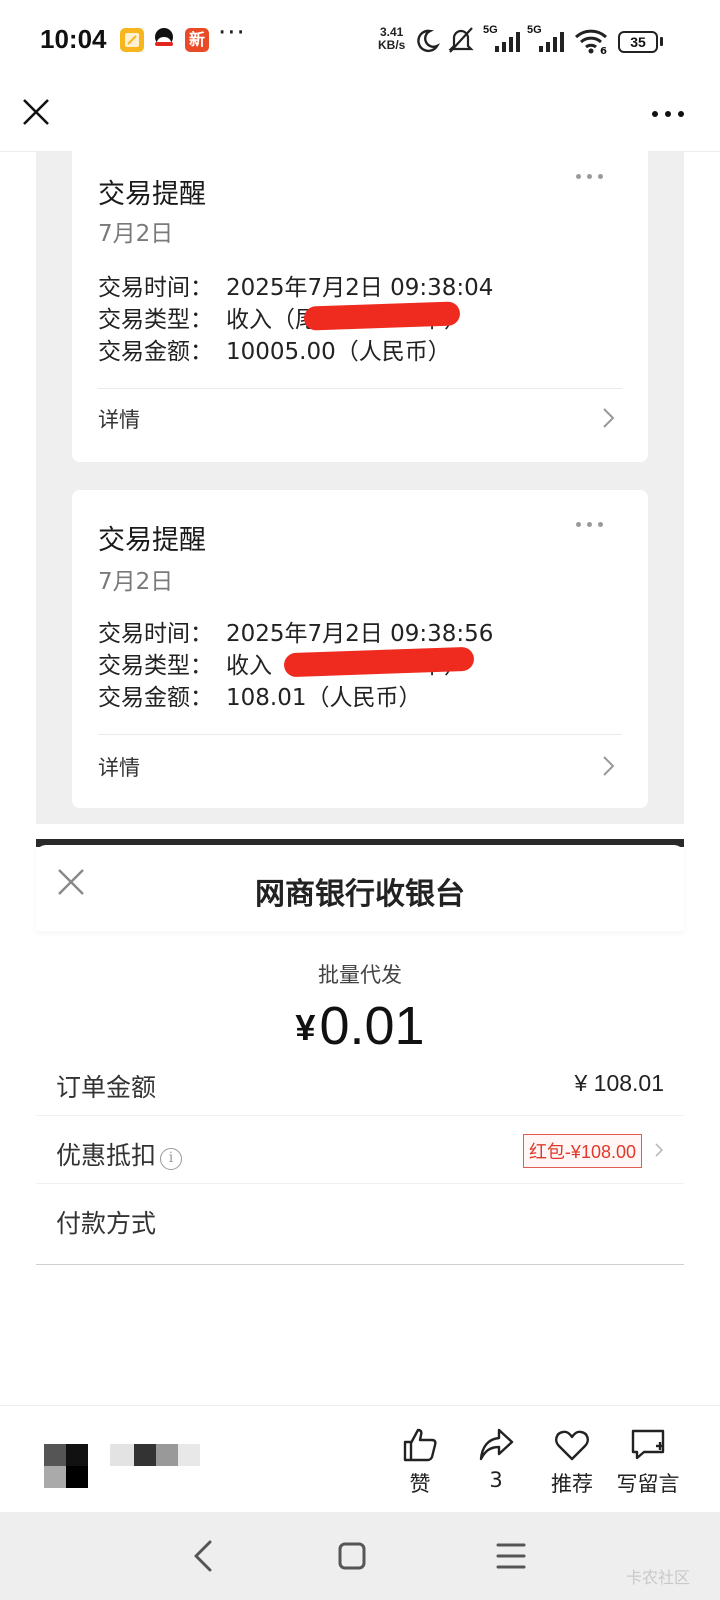 Image resolution: width=720 pixels, height=1600 pixels. What do you see at coordinates (658, 1577) in the screenshot?
I see `watermark: 卡农社区` at bounding box center [658, 1577].